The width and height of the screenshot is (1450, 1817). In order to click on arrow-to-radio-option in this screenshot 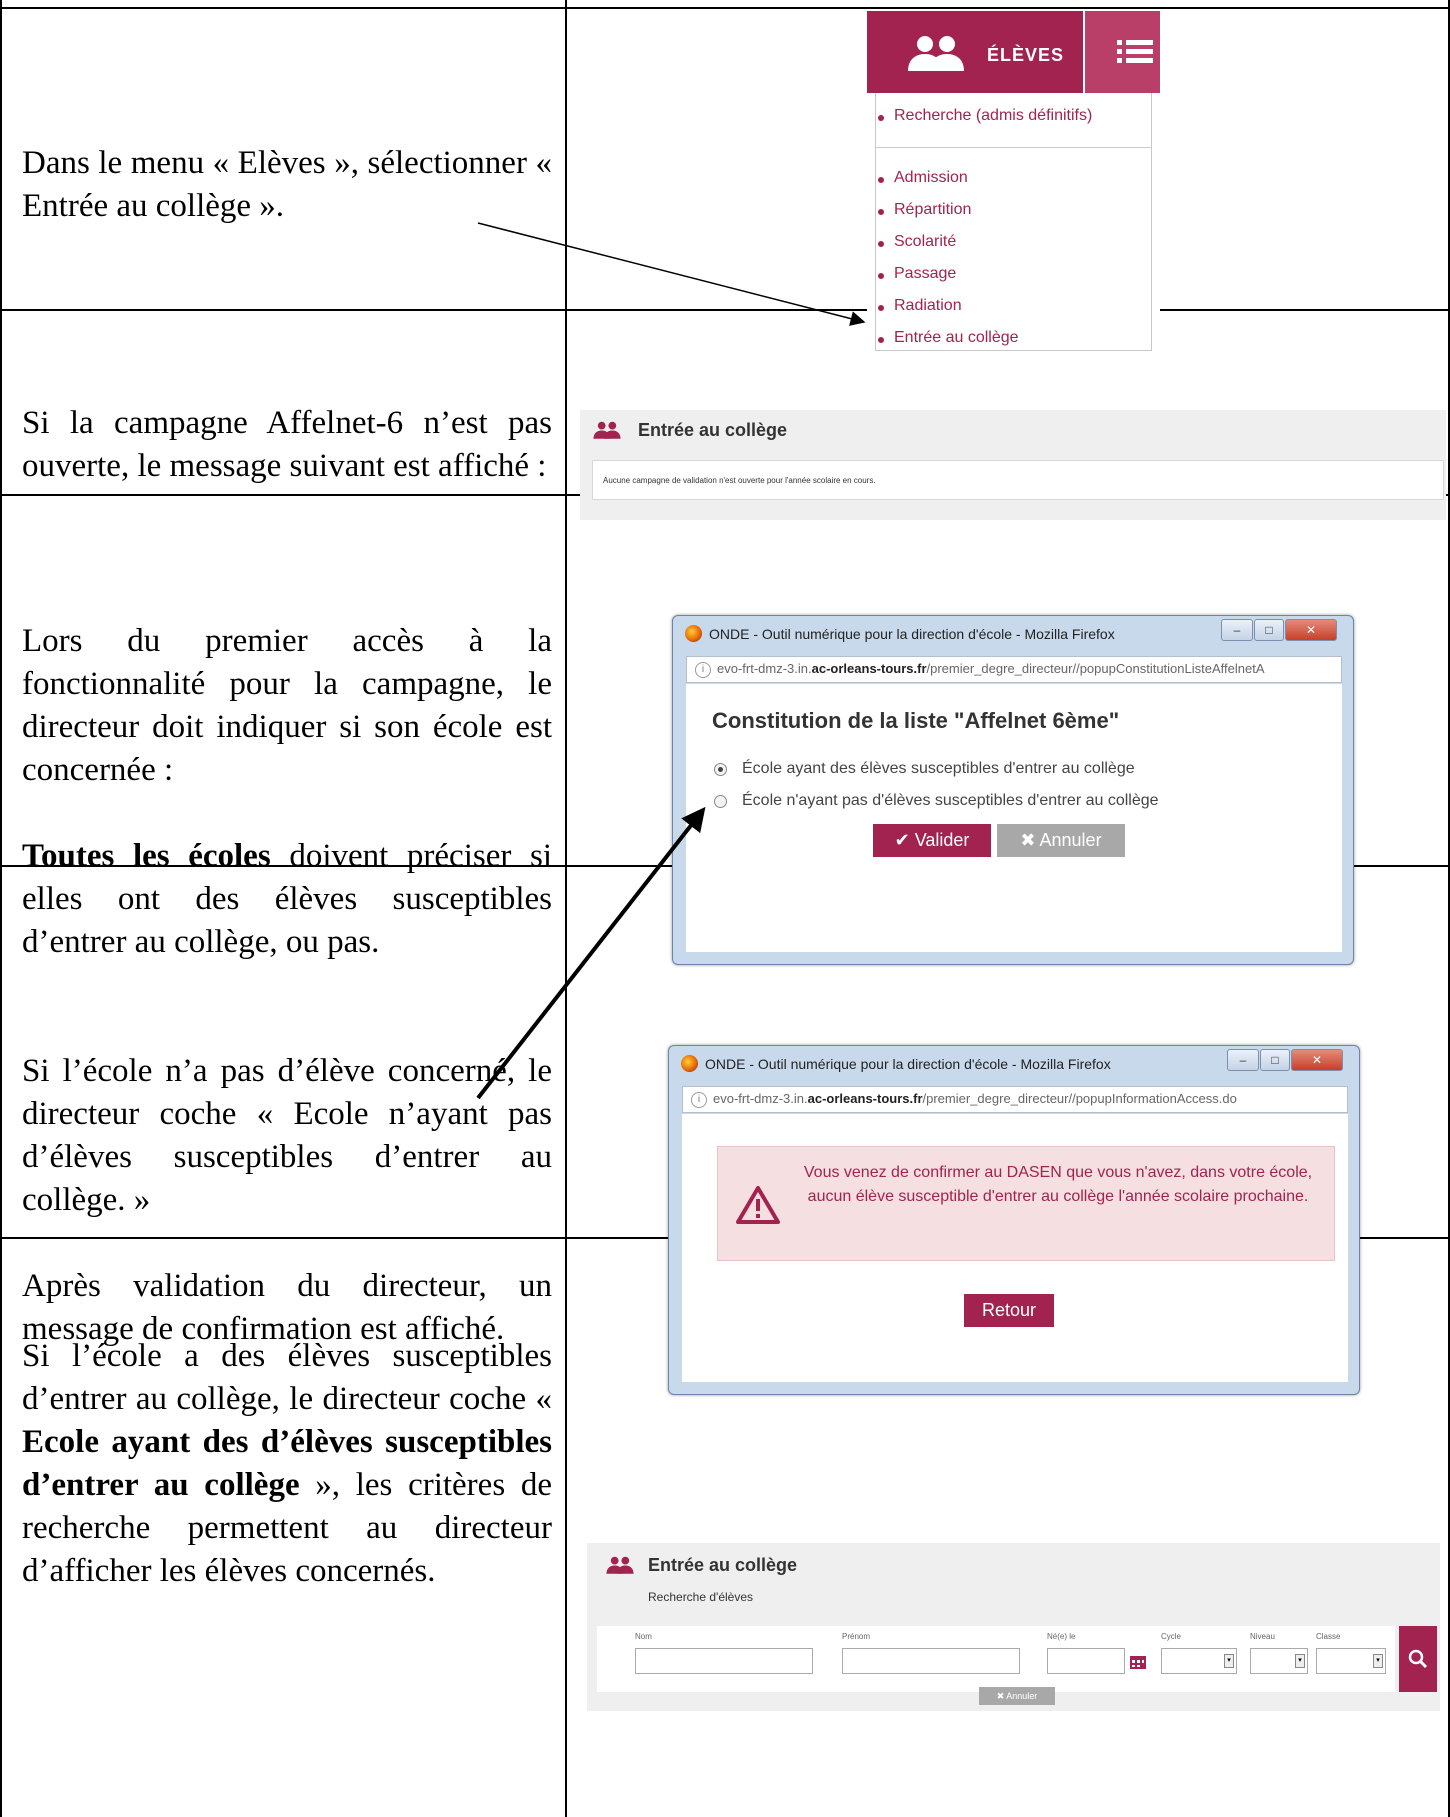, I will do `click(591, 953)`.